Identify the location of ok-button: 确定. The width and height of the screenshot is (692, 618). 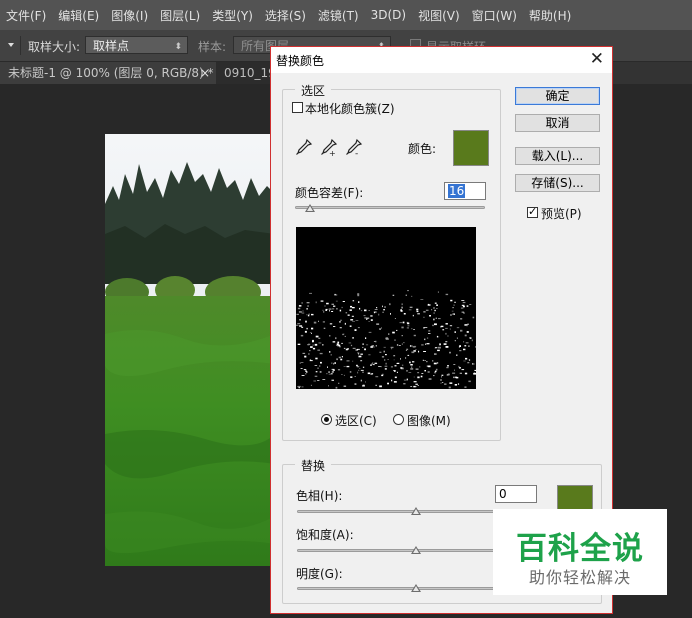
(557, 96).